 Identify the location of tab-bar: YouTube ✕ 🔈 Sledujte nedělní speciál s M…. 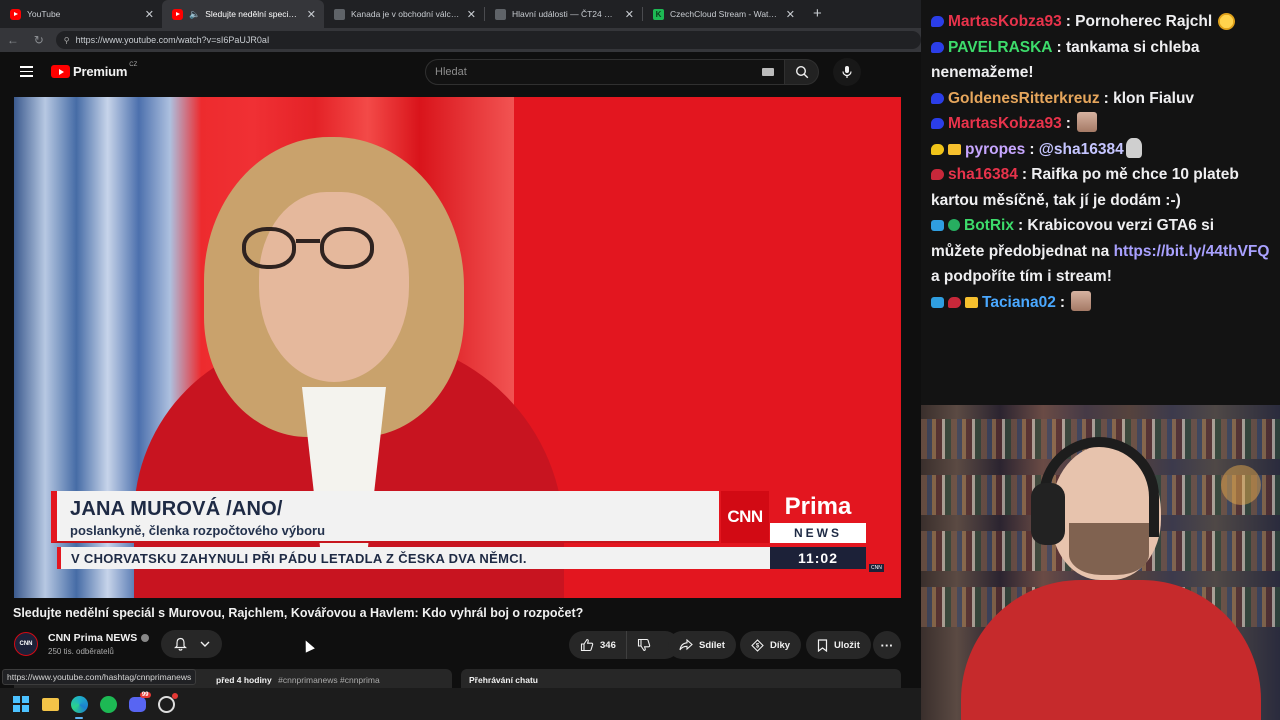
(460, 14).